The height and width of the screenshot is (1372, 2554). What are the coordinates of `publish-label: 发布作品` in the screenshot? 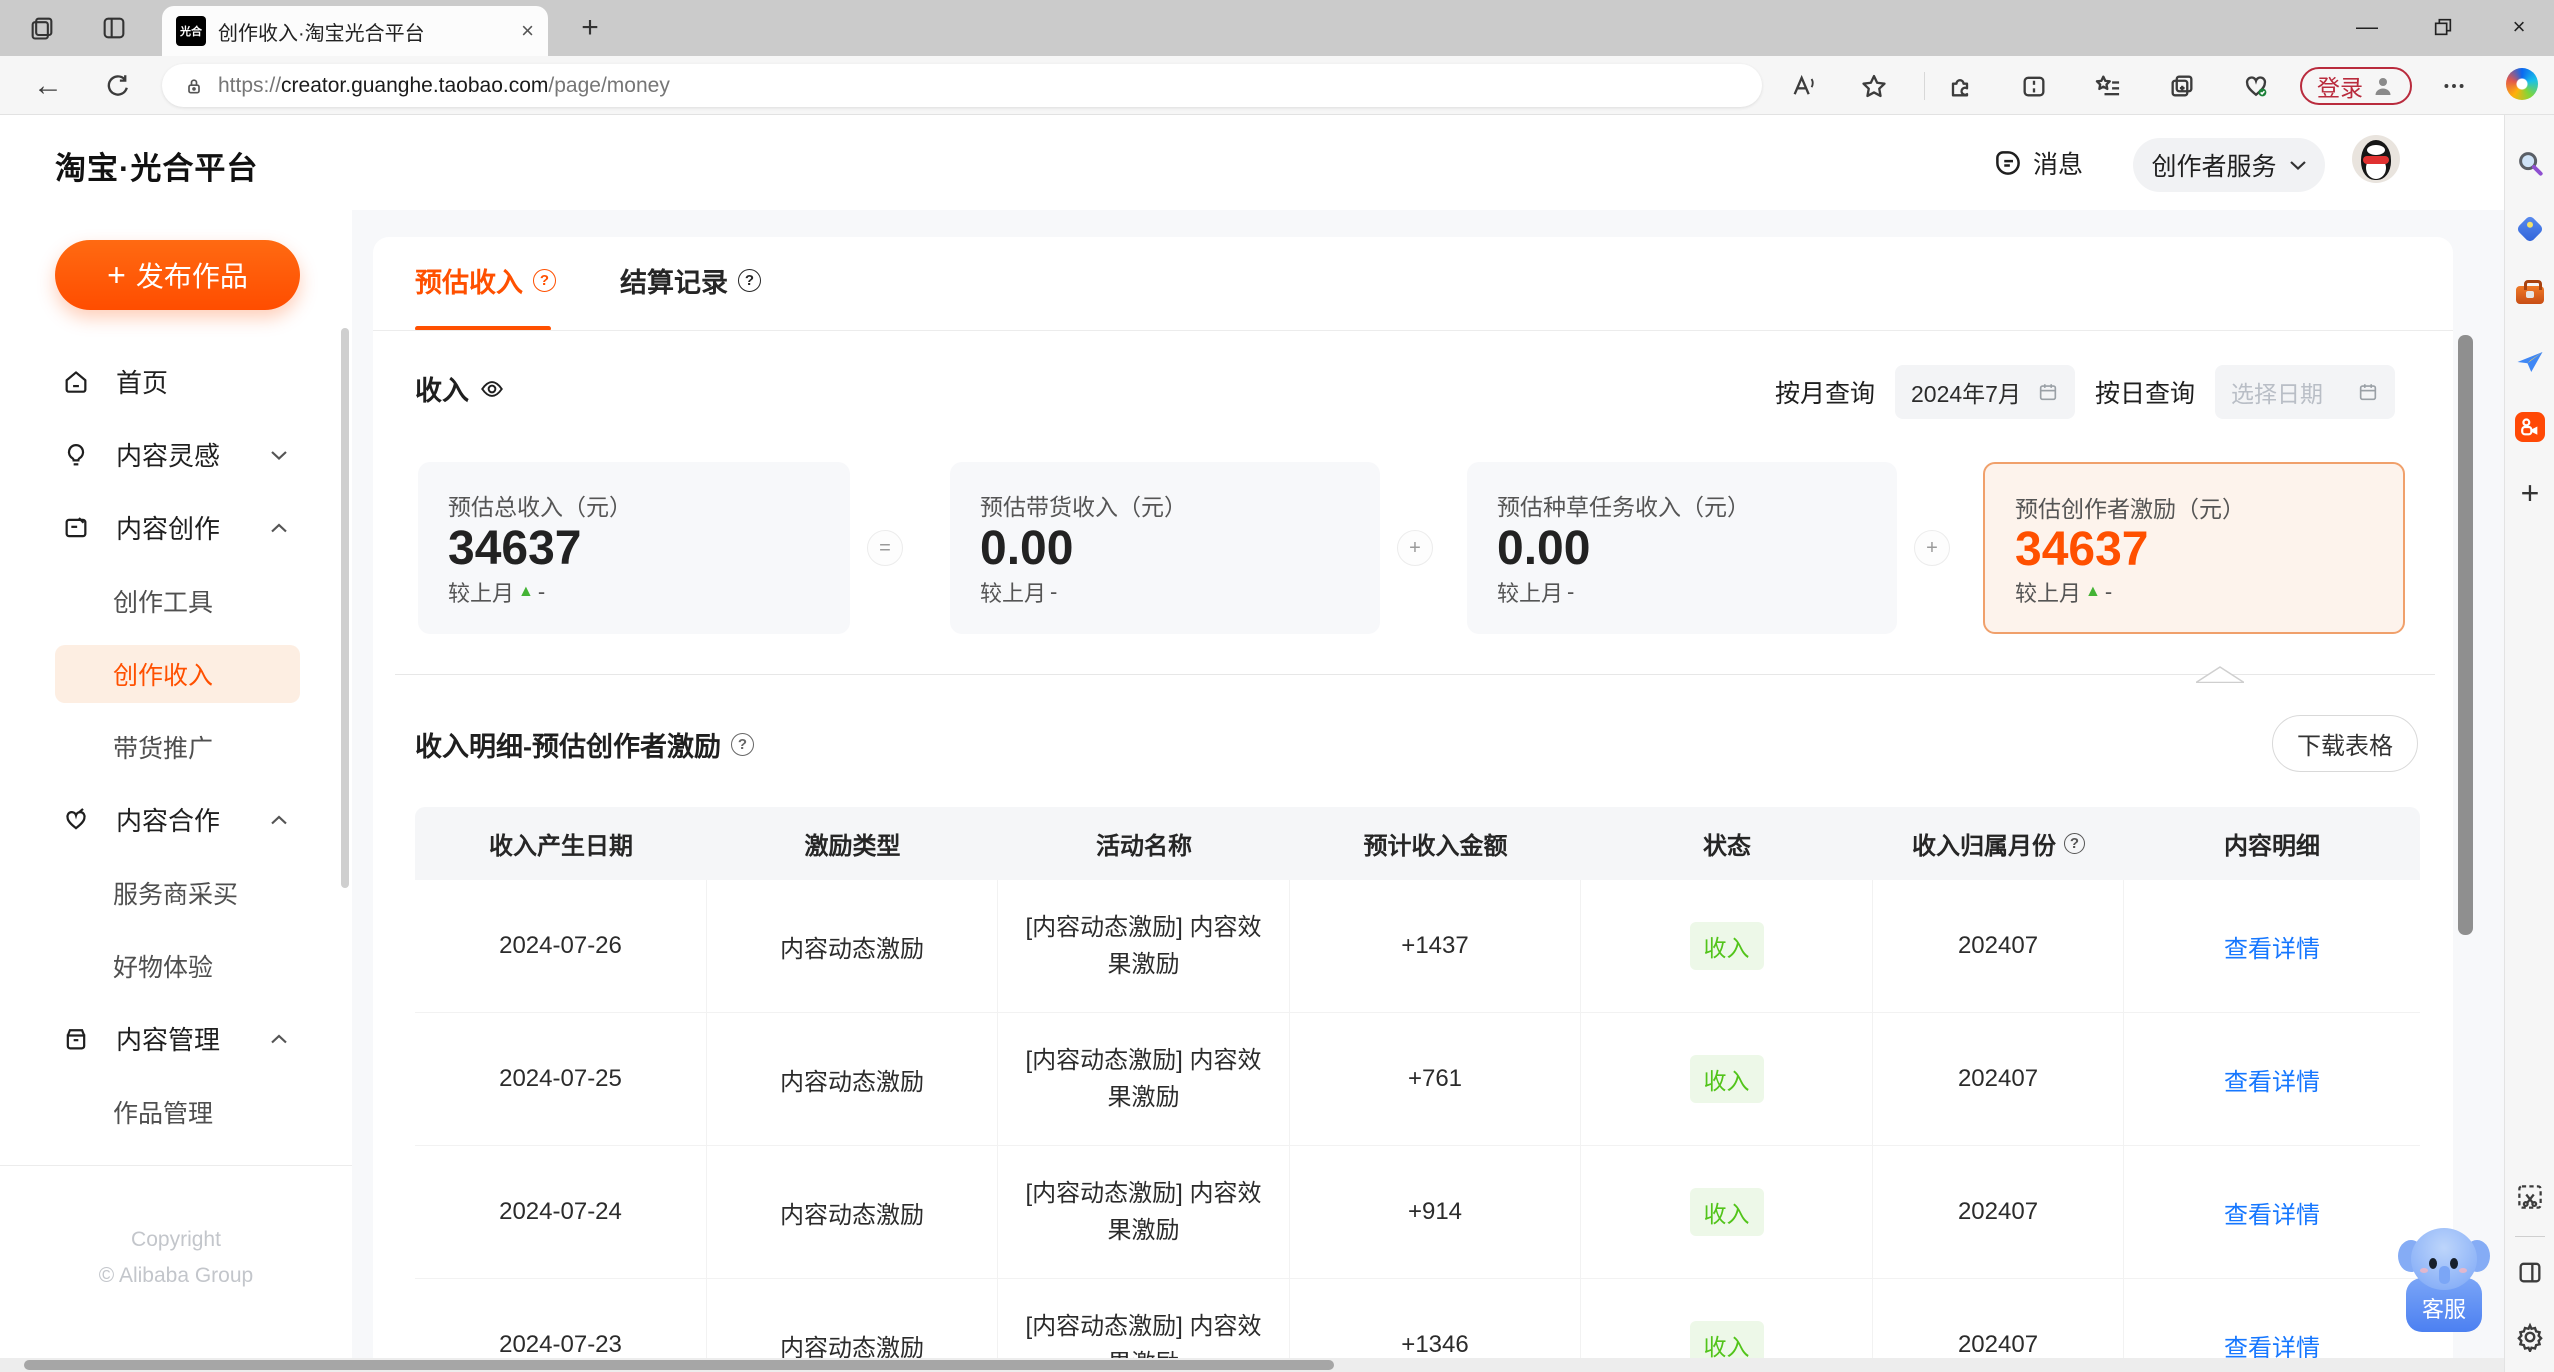 It's located at (191, 276).